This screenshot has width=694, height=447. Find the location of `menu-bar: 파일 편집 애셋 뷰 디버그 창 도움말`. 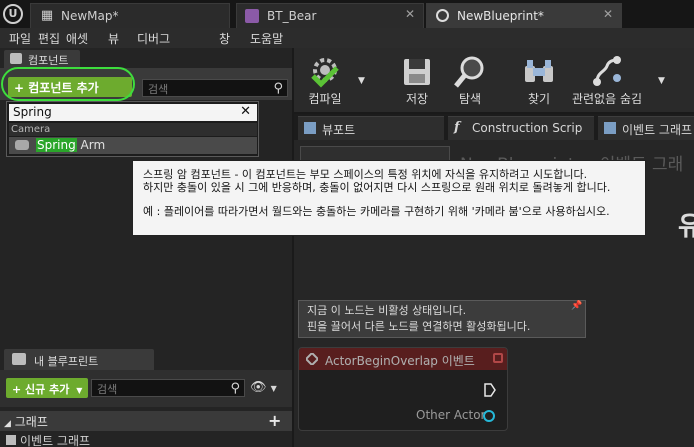

menu-bar: 파일 편집 애셋 뷰 디버그 창 도움말 is located at coordinates (347, 38).